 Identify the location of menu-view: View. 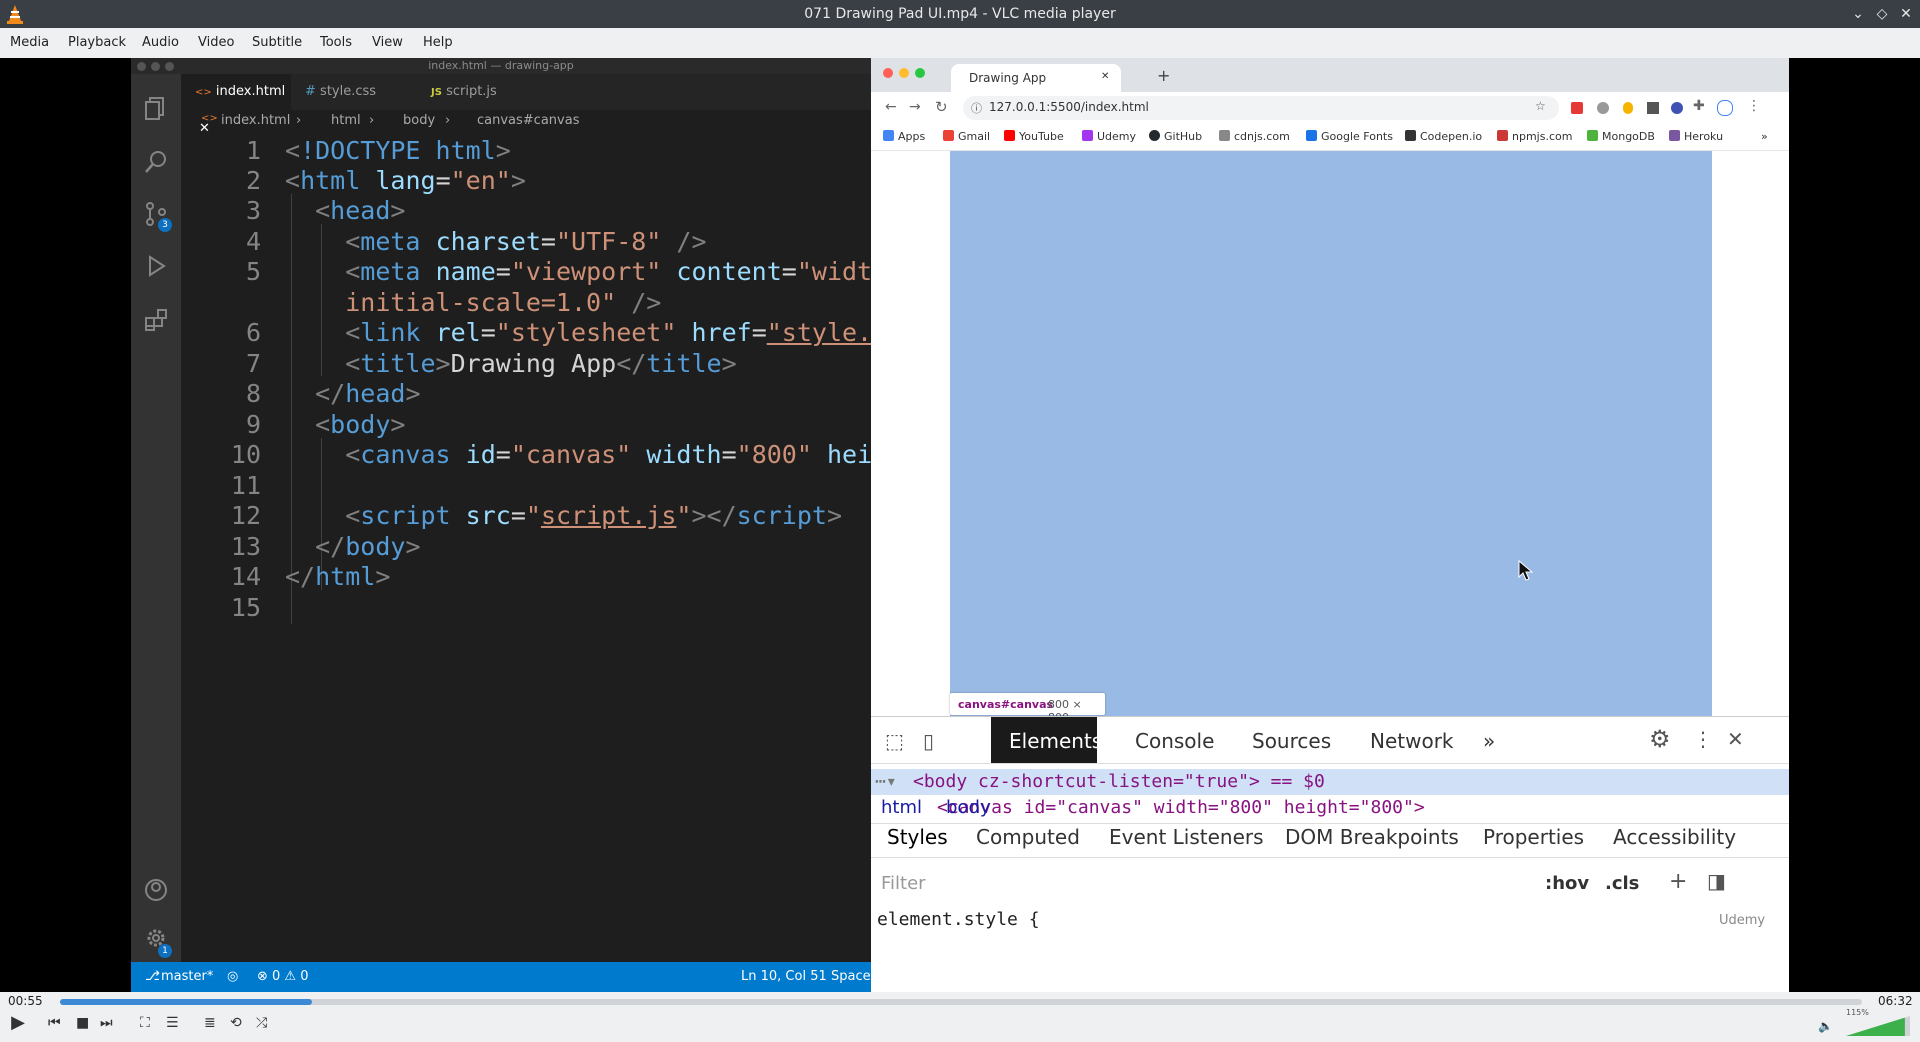
(387, 42).